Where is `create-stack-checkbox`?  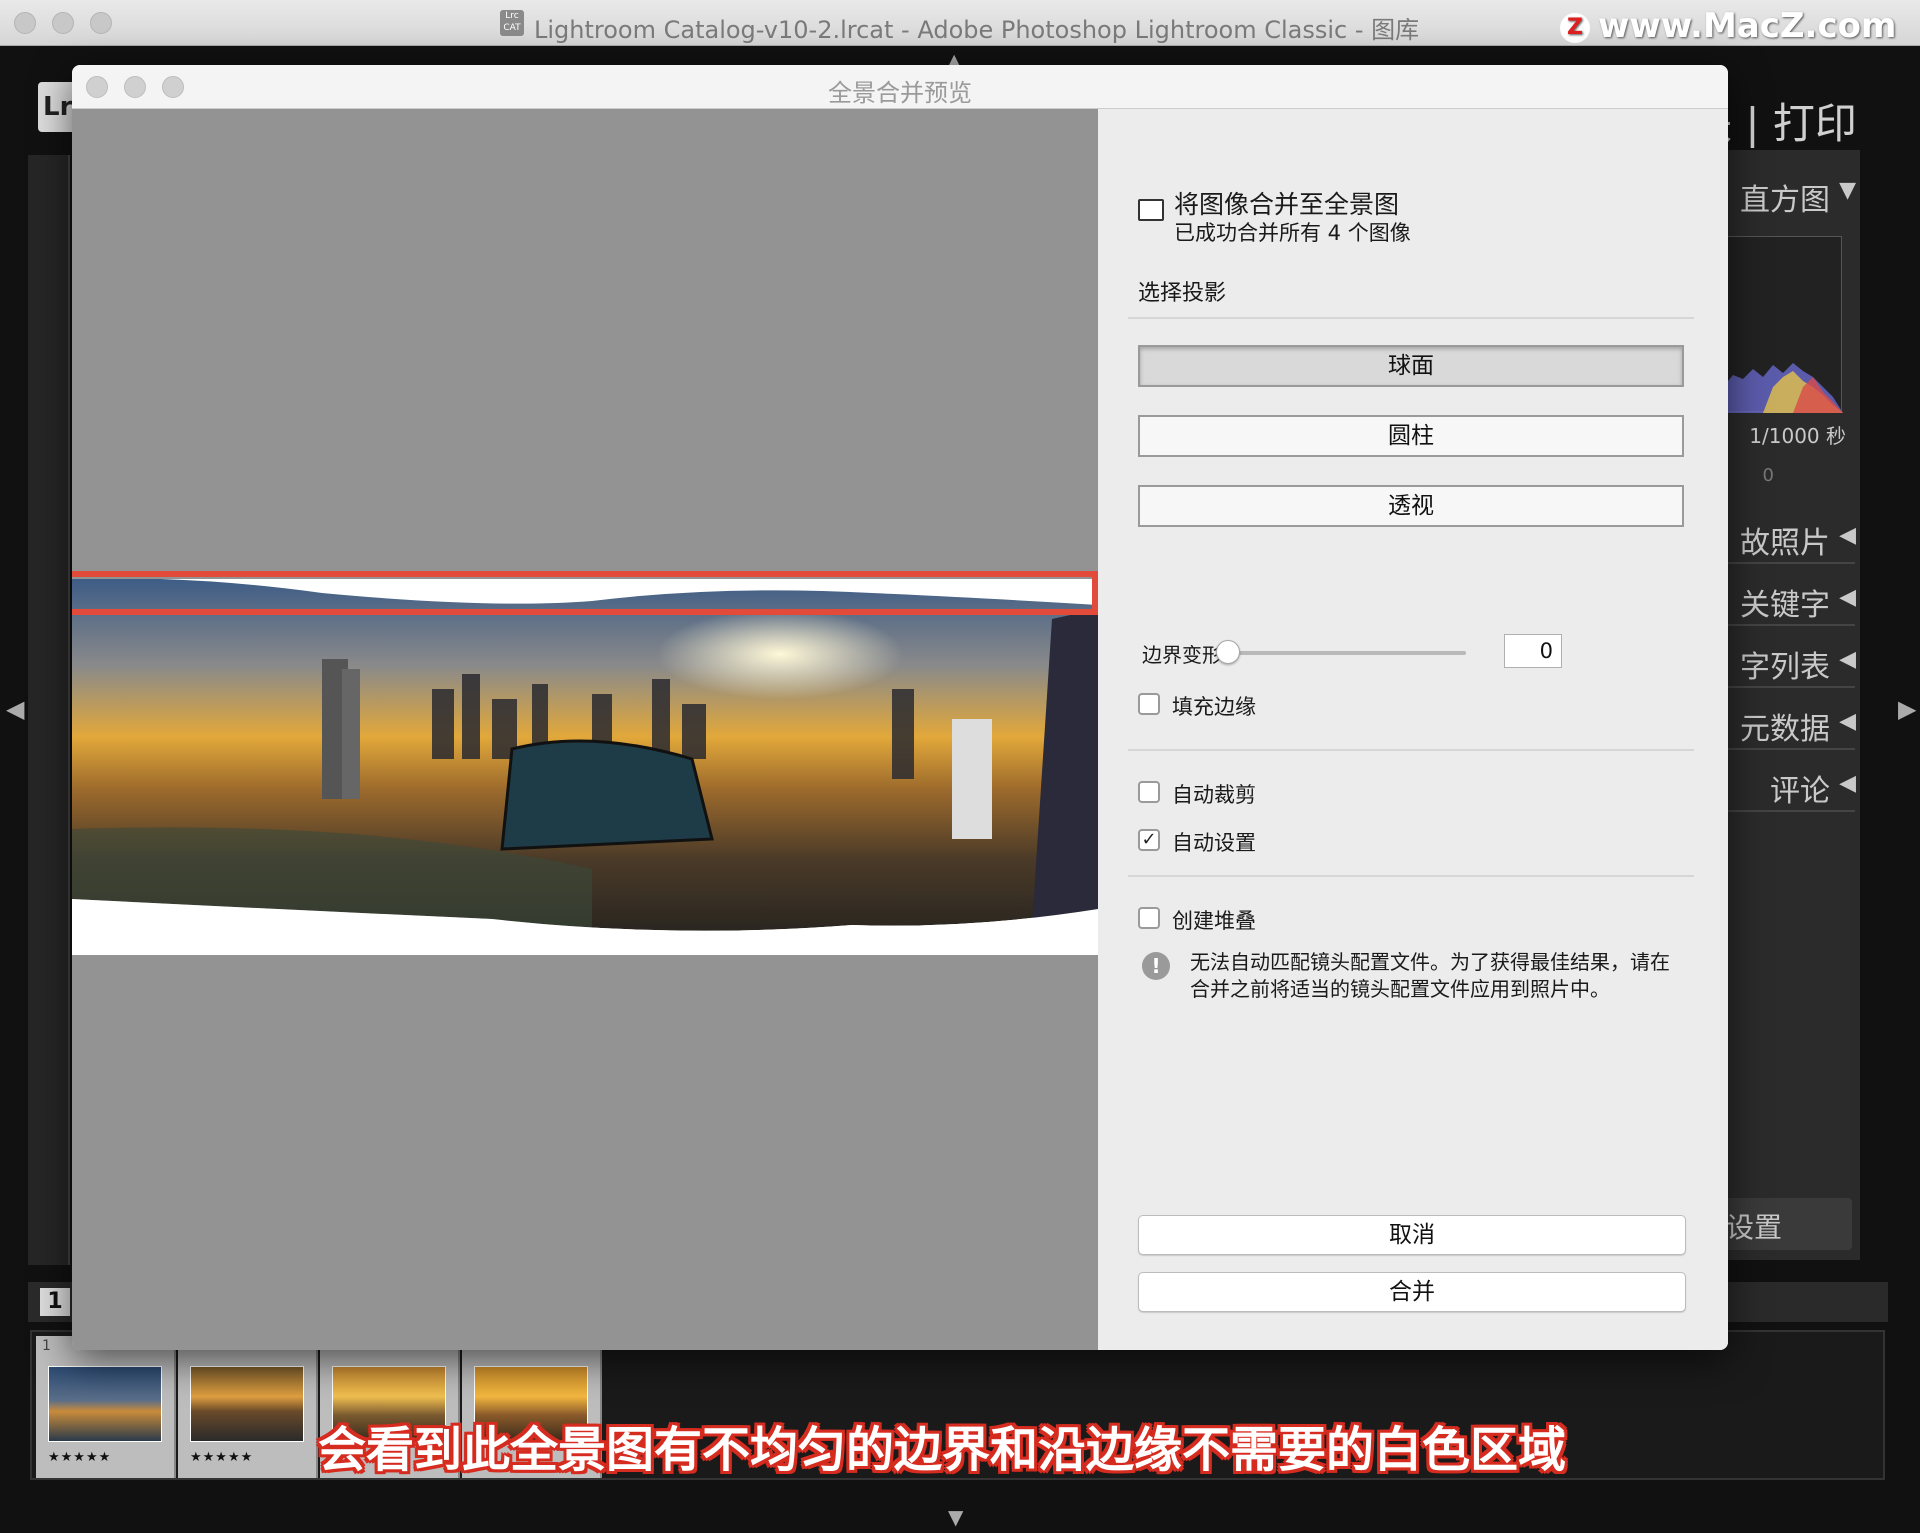 create-stack-checkbox is located at coordinates (1149, 918).